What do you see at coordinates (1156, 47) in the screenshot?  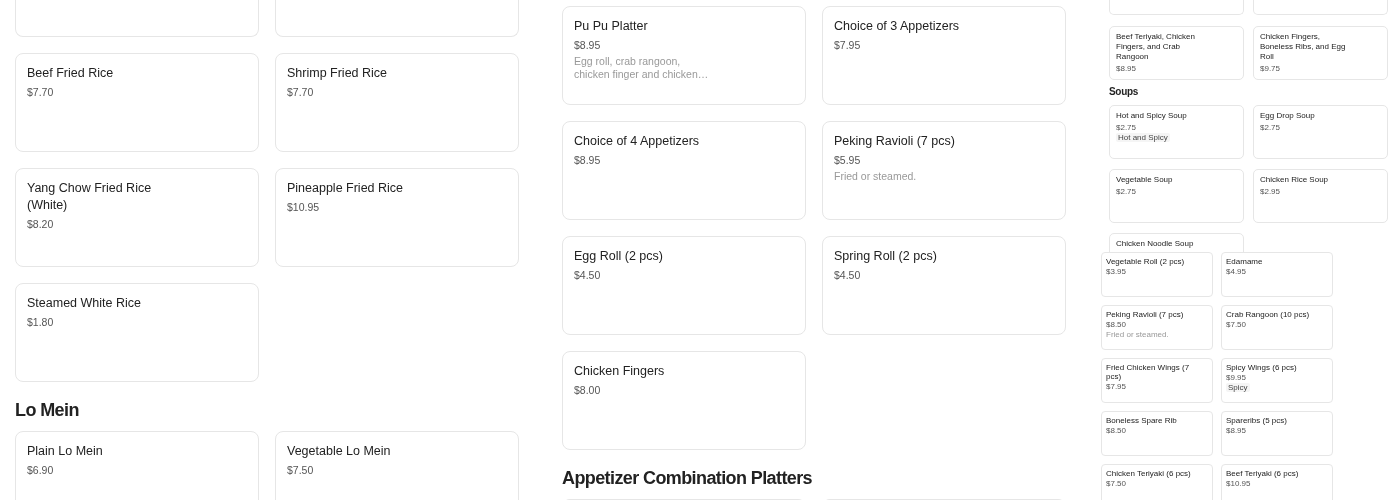 I see `item-title: Beef Teriyaki, Chicken Fingers, and Crab Rangoon` at bounding box center [1156, 47].